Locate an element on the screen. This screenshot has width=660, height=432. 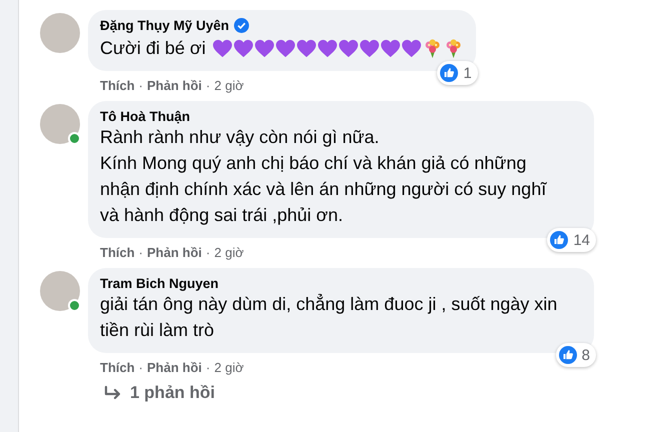
reply-arrow-icon is located at coordinates (113, 393).